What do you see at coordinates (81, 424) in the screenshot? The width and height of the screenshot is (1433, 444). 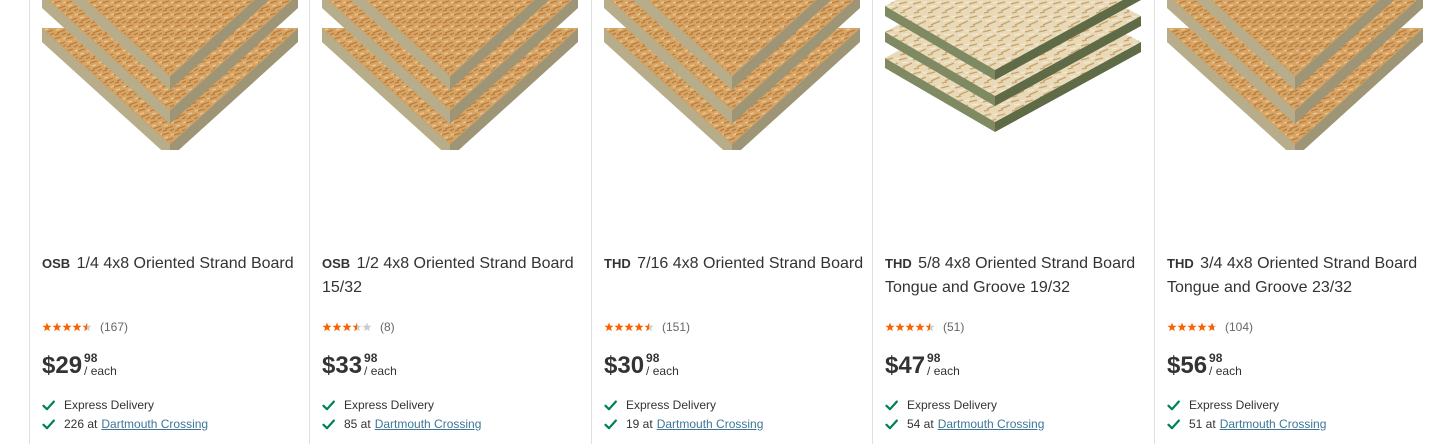 I see `store-count: 226 at` at bounding box center [81, 424].